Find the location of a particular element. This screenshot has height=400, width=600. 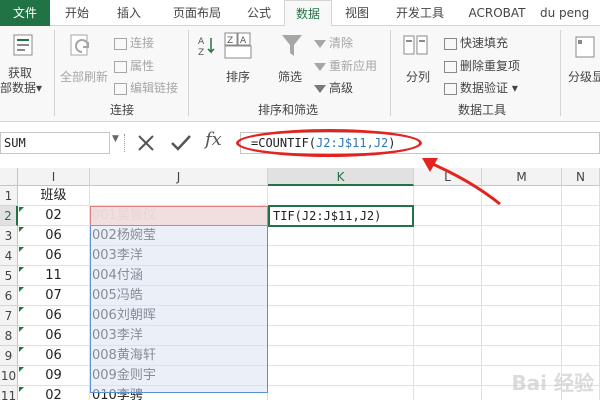

row-header: 4 is located at coordinates (9, 256).